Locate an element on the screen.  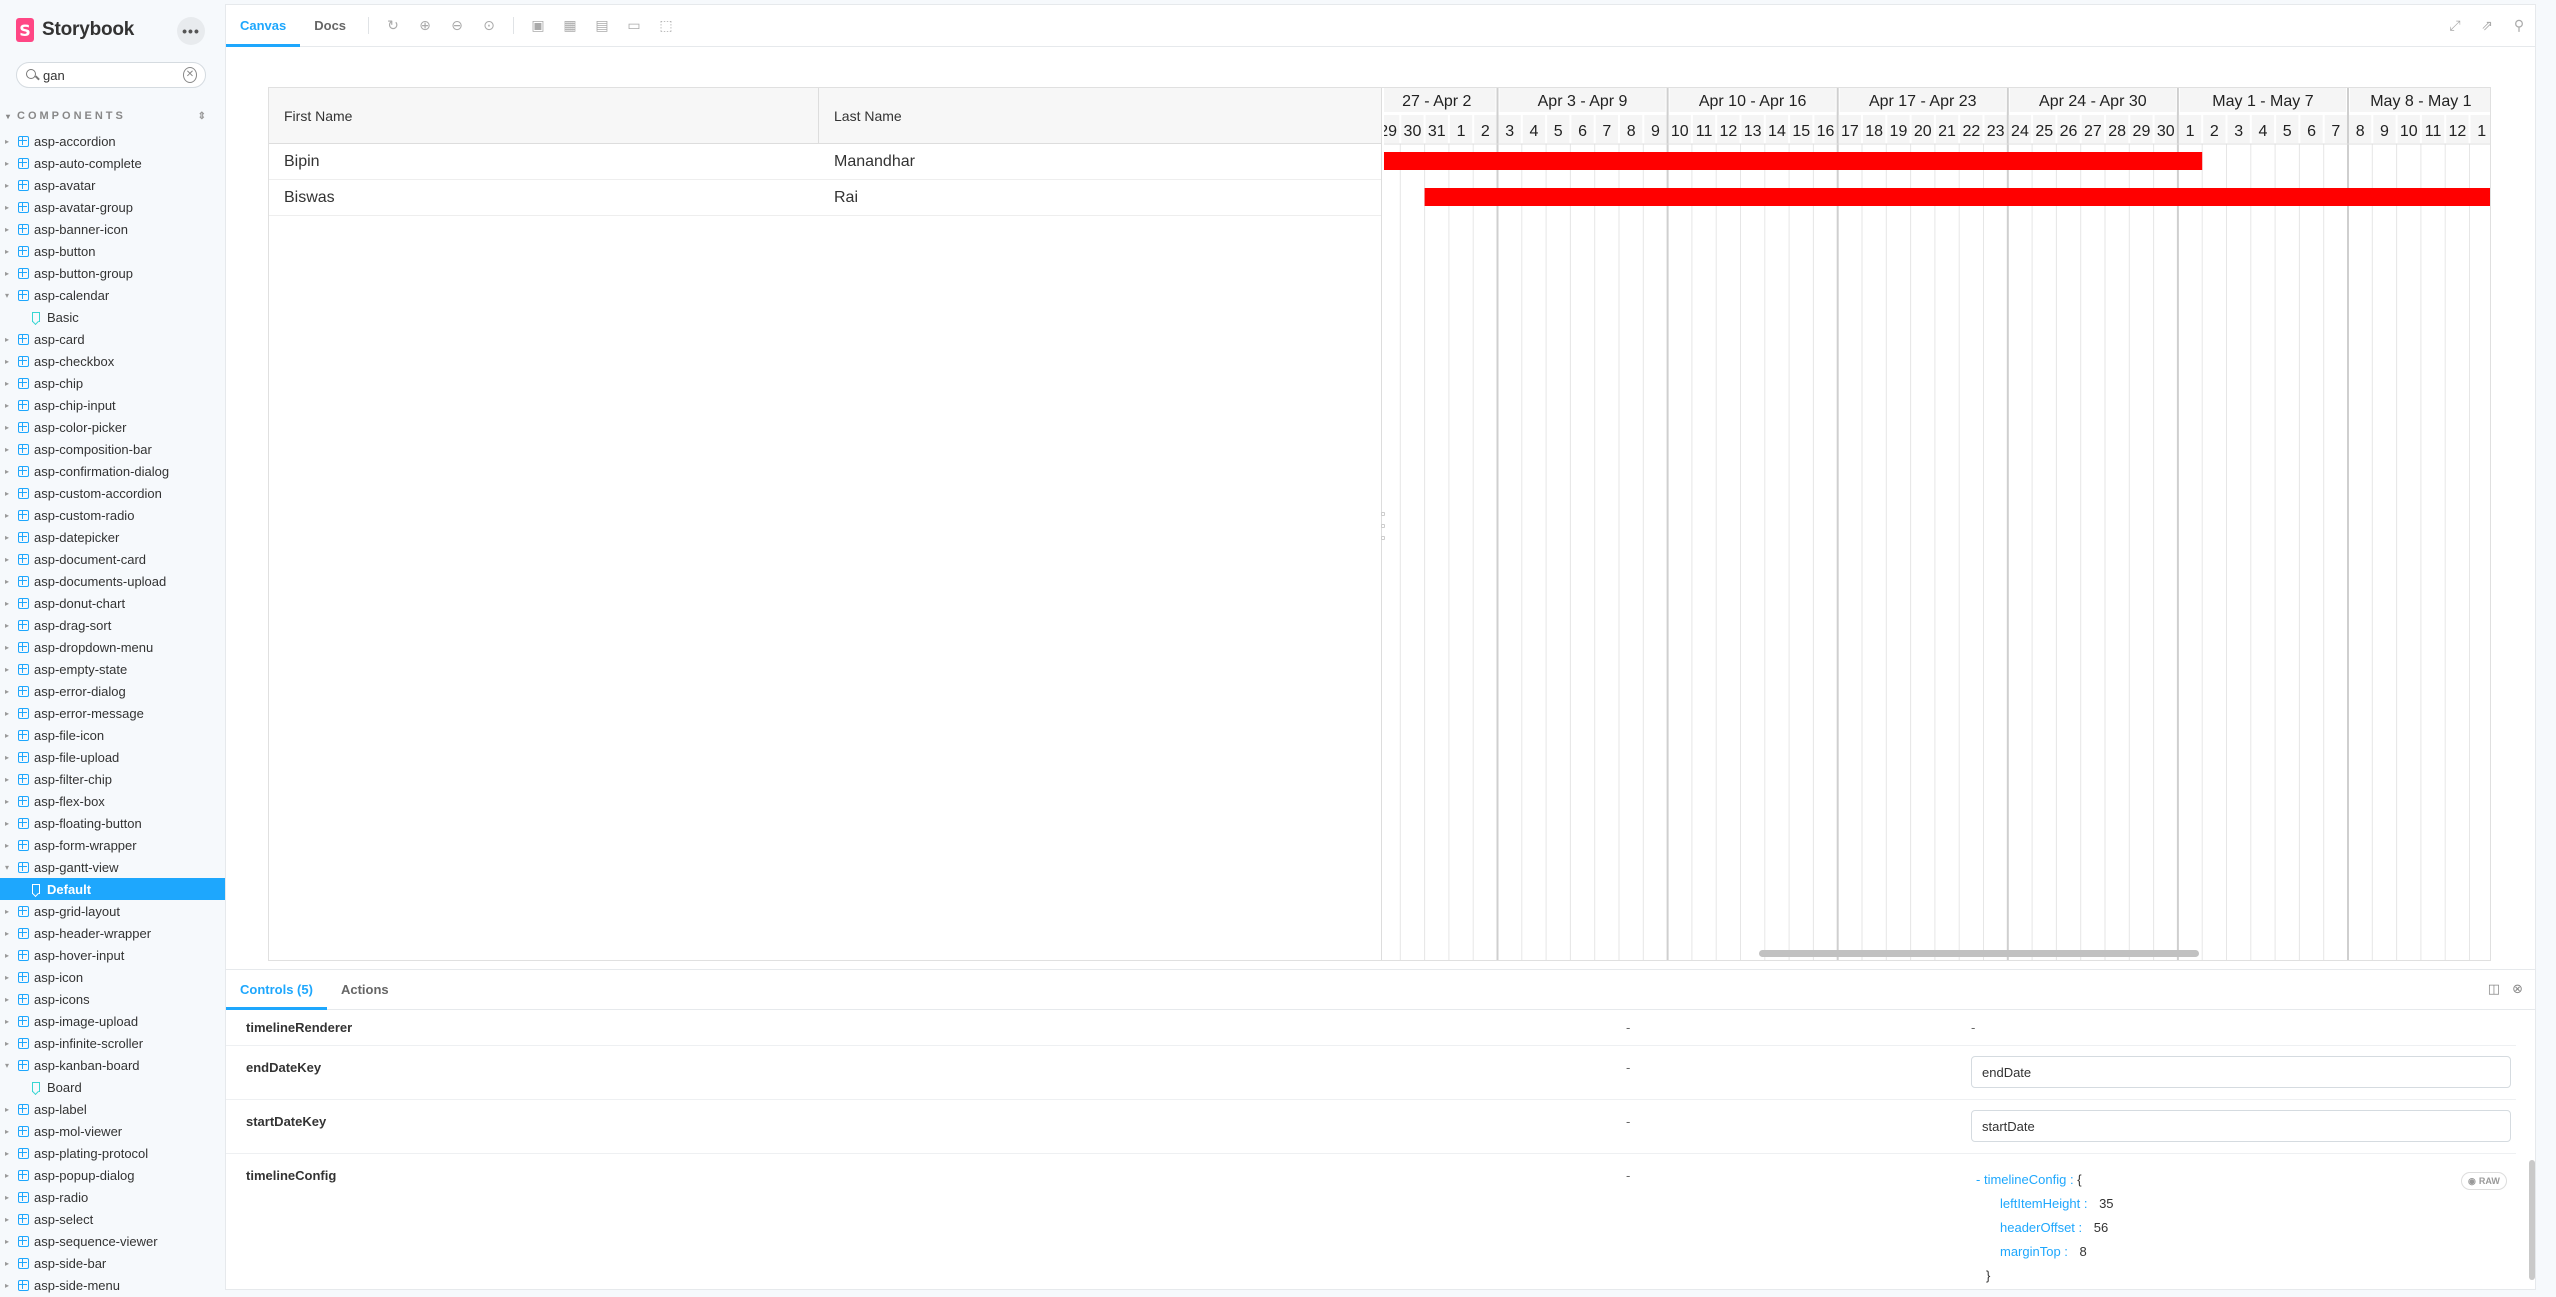
sidebar-item-label: asp-datepicker is located at coordinates (77, 537).